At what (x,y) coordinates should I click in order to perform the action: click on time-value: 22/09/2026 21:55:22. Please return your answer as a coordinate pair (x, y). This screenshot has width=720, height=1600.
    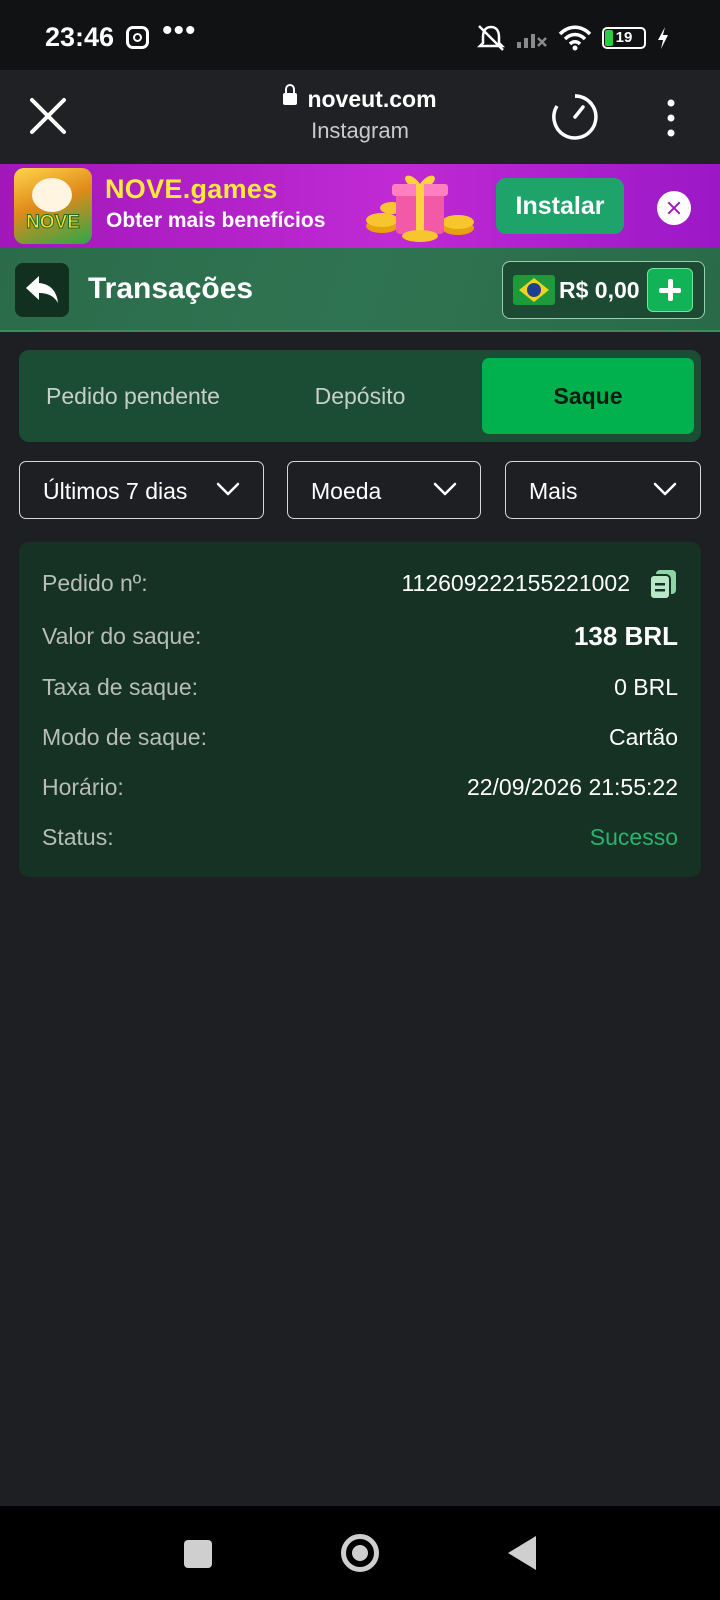
    Looking at the image, I should click on (572, 787).